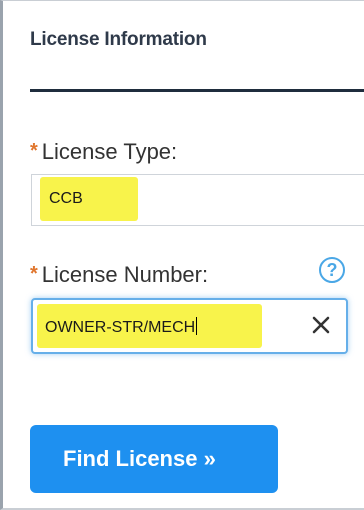 The height and width of the screenshot is (510, 364). I want to click on section-divider, so click(197, 90).